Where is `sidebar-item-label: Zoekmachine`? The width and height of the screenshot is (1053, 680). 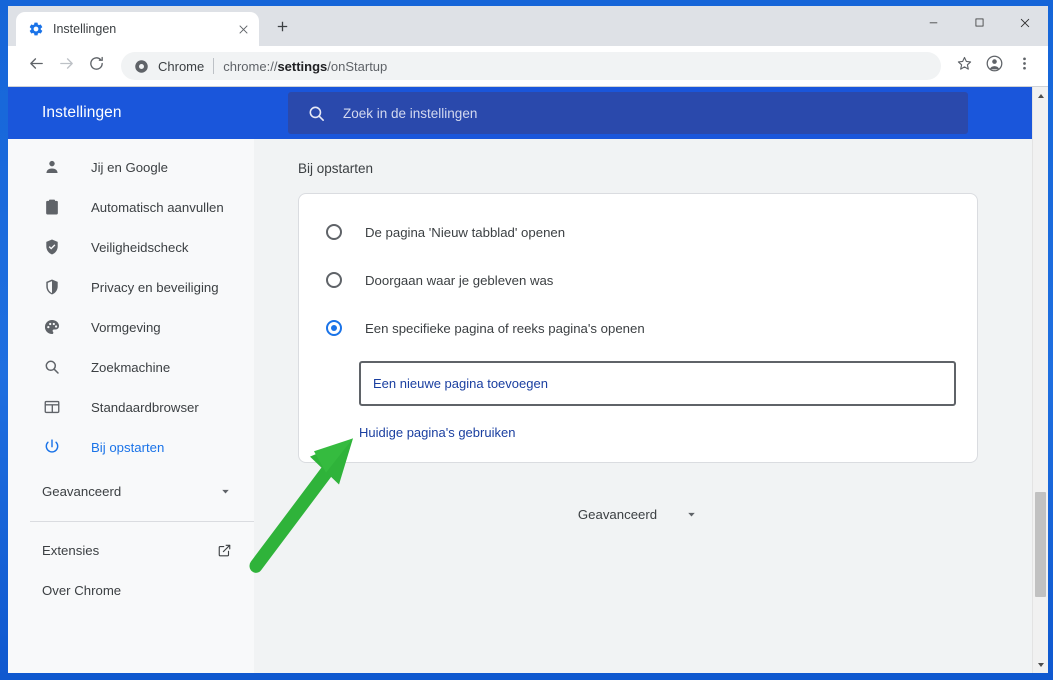
sidebar-item-label: Zoekmachine is located at coordinates (131, 367).